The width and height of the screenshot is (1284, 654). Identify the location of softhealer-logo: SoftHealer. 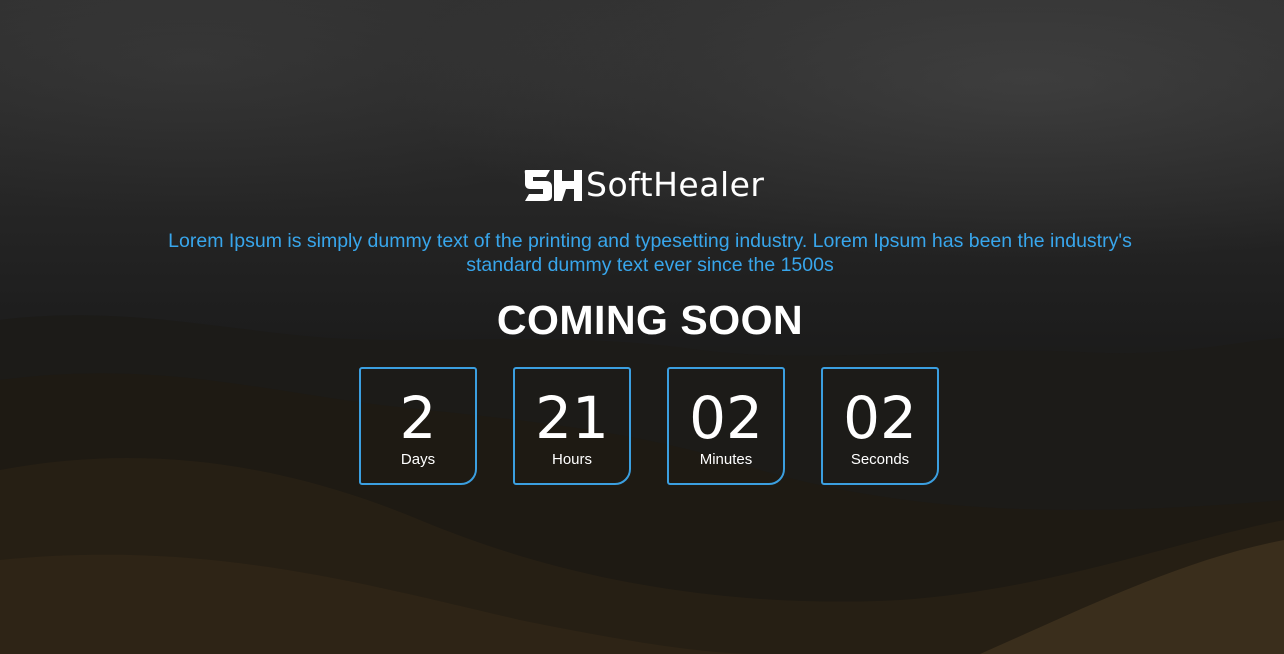
(644, 185).